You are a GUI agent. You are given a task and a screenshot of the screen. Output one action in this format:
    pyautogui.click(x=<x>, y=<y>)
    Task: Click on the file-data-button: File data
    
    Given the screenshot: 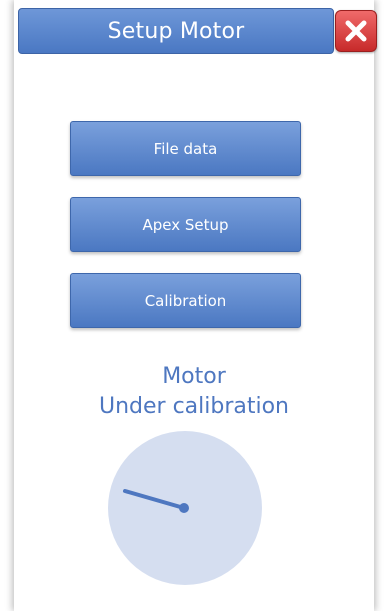 What is the action you would take?
    pyautogui.click(x=185, y=148)
    